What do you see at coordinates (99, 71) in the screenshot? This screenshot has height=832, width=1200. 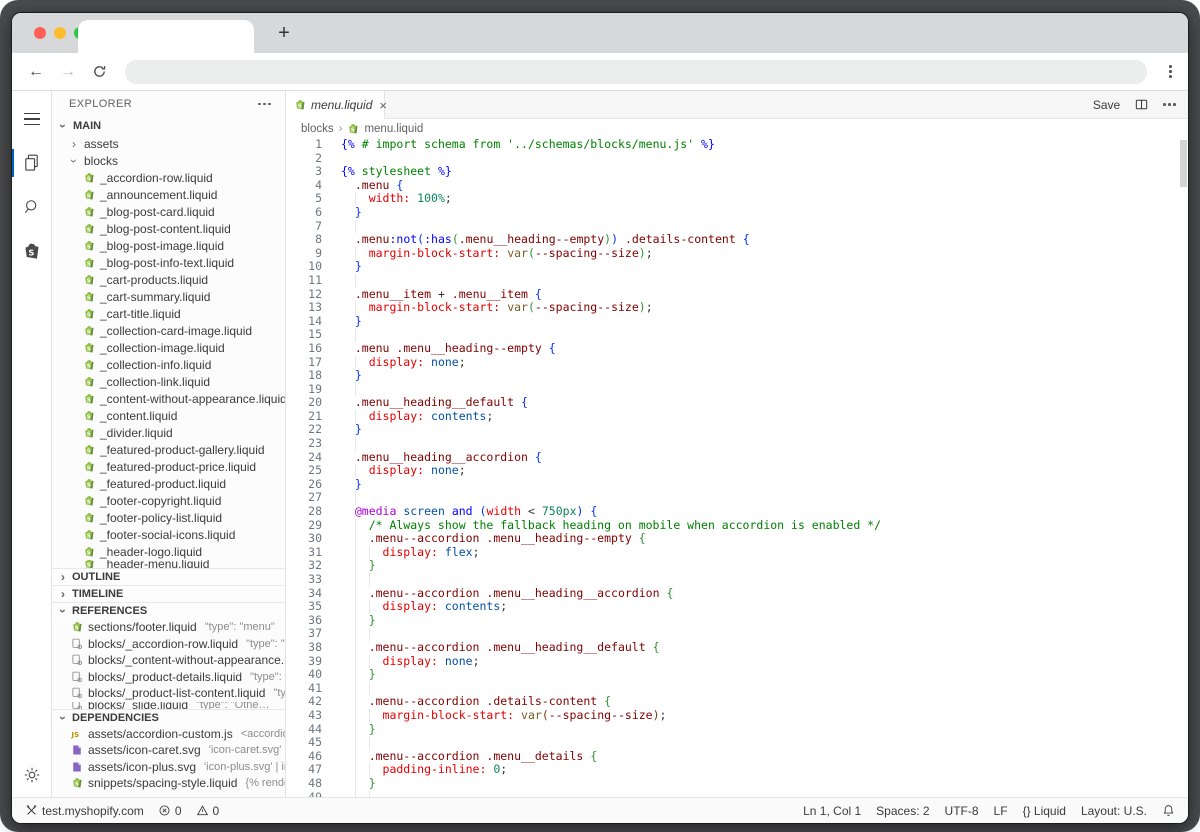 I see `reload-button` at bounding box center [99, 71].